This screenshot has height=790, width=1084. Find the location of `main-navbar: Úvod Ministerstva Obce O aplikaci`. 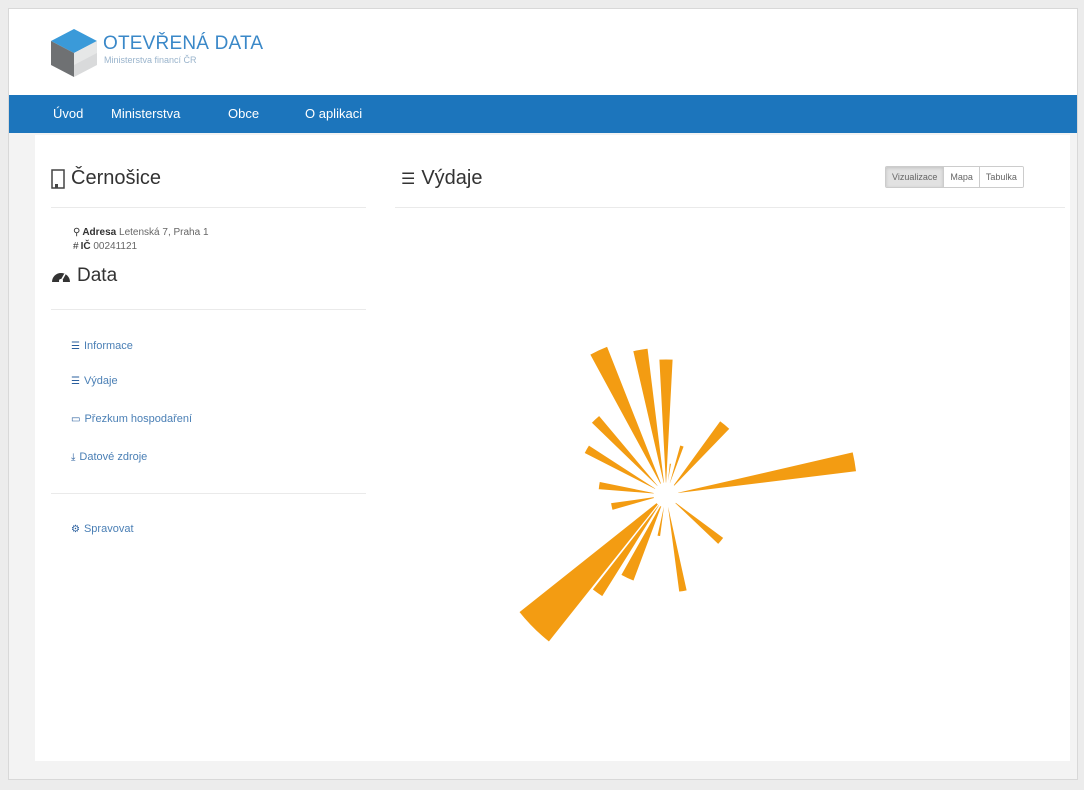

main-navbar: Úvod Ministerstva Obce O aplikaci is located at coordinates (543, 114).